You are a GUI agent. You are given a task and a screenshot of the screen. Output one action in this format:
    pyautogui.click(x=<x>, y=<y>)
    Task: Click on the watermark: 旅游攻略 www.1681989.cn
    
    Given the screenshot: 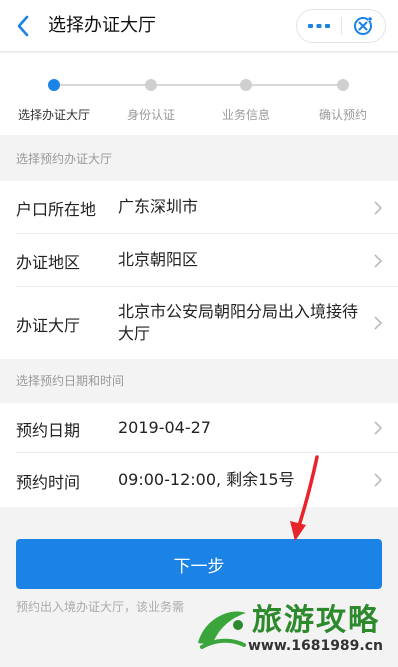 What is the action you would take?
    pyautogui.click(x=293, y=630)
    